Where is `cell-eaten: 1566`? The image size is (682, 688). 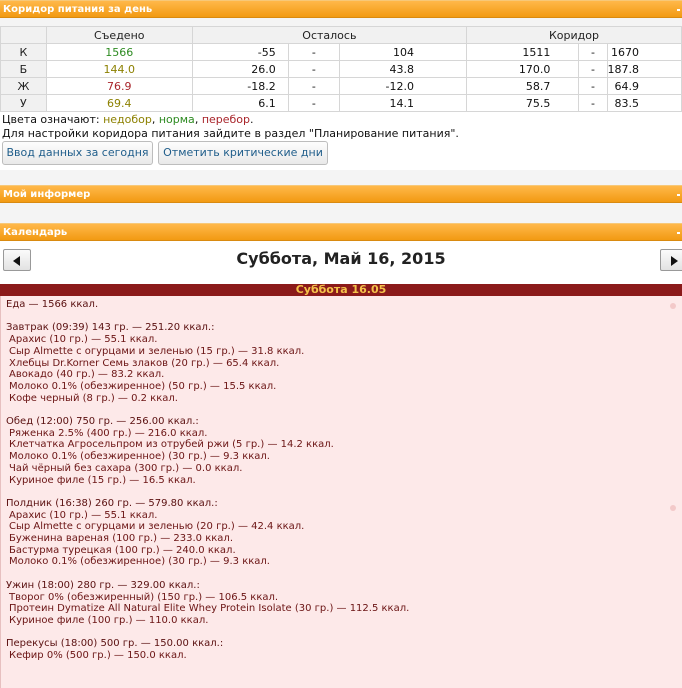
cell-eaten: 1566 is located at coordinates (119, 52).